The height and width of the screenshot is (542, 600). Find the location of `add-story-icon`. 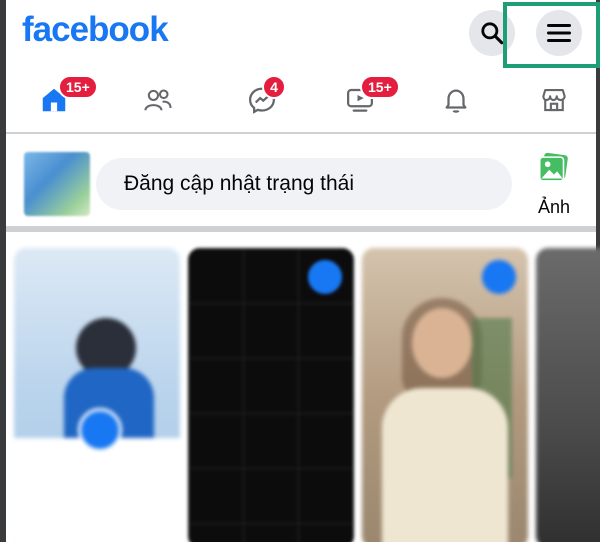

add-story-icon is located at coordinates (100, 430).